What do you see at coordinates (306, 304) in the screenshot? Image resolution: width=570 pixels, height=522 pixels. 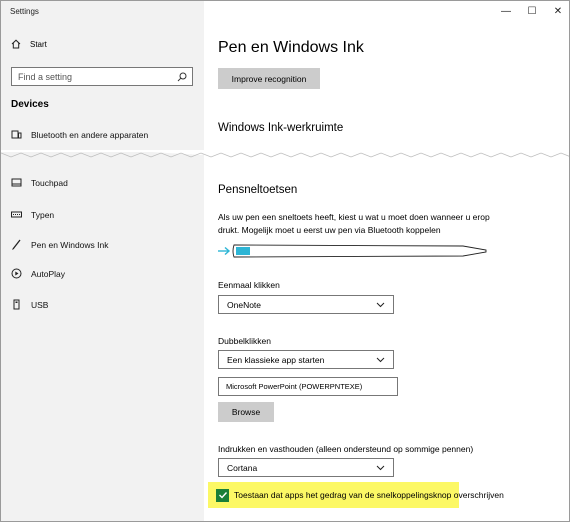 I see `single-click-select: OneNote` at bounding box center [306, 304].